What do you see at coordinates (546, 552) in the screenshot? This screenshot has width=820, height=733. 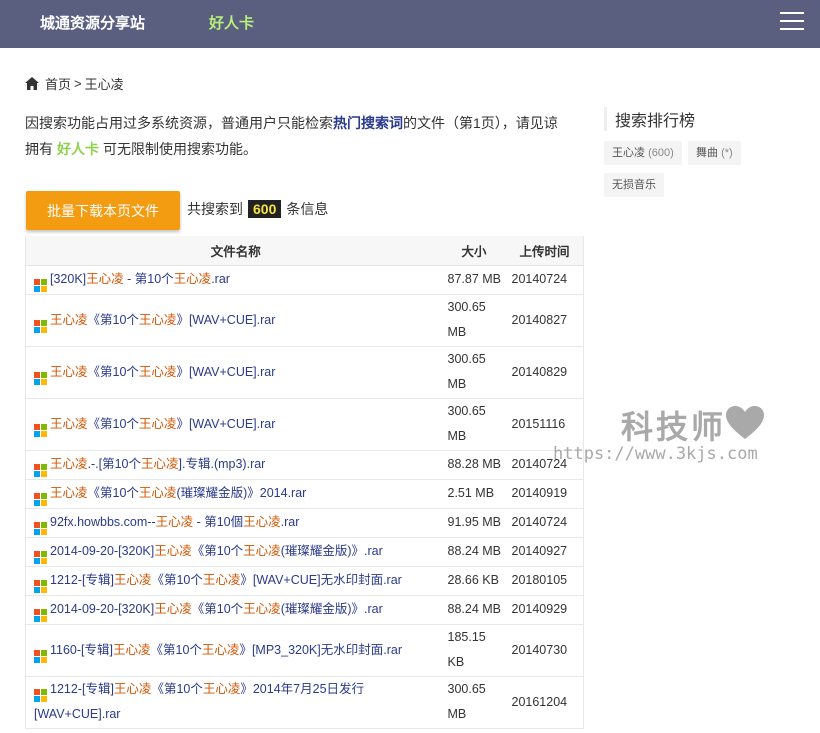 I see `upload-date-cell: 20140927` at bounding box center [546, 552].